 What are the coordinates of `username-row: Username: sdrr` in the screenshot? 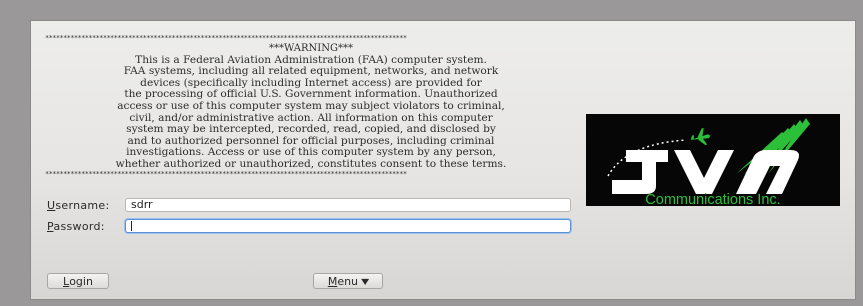 It's located at (309, 205).